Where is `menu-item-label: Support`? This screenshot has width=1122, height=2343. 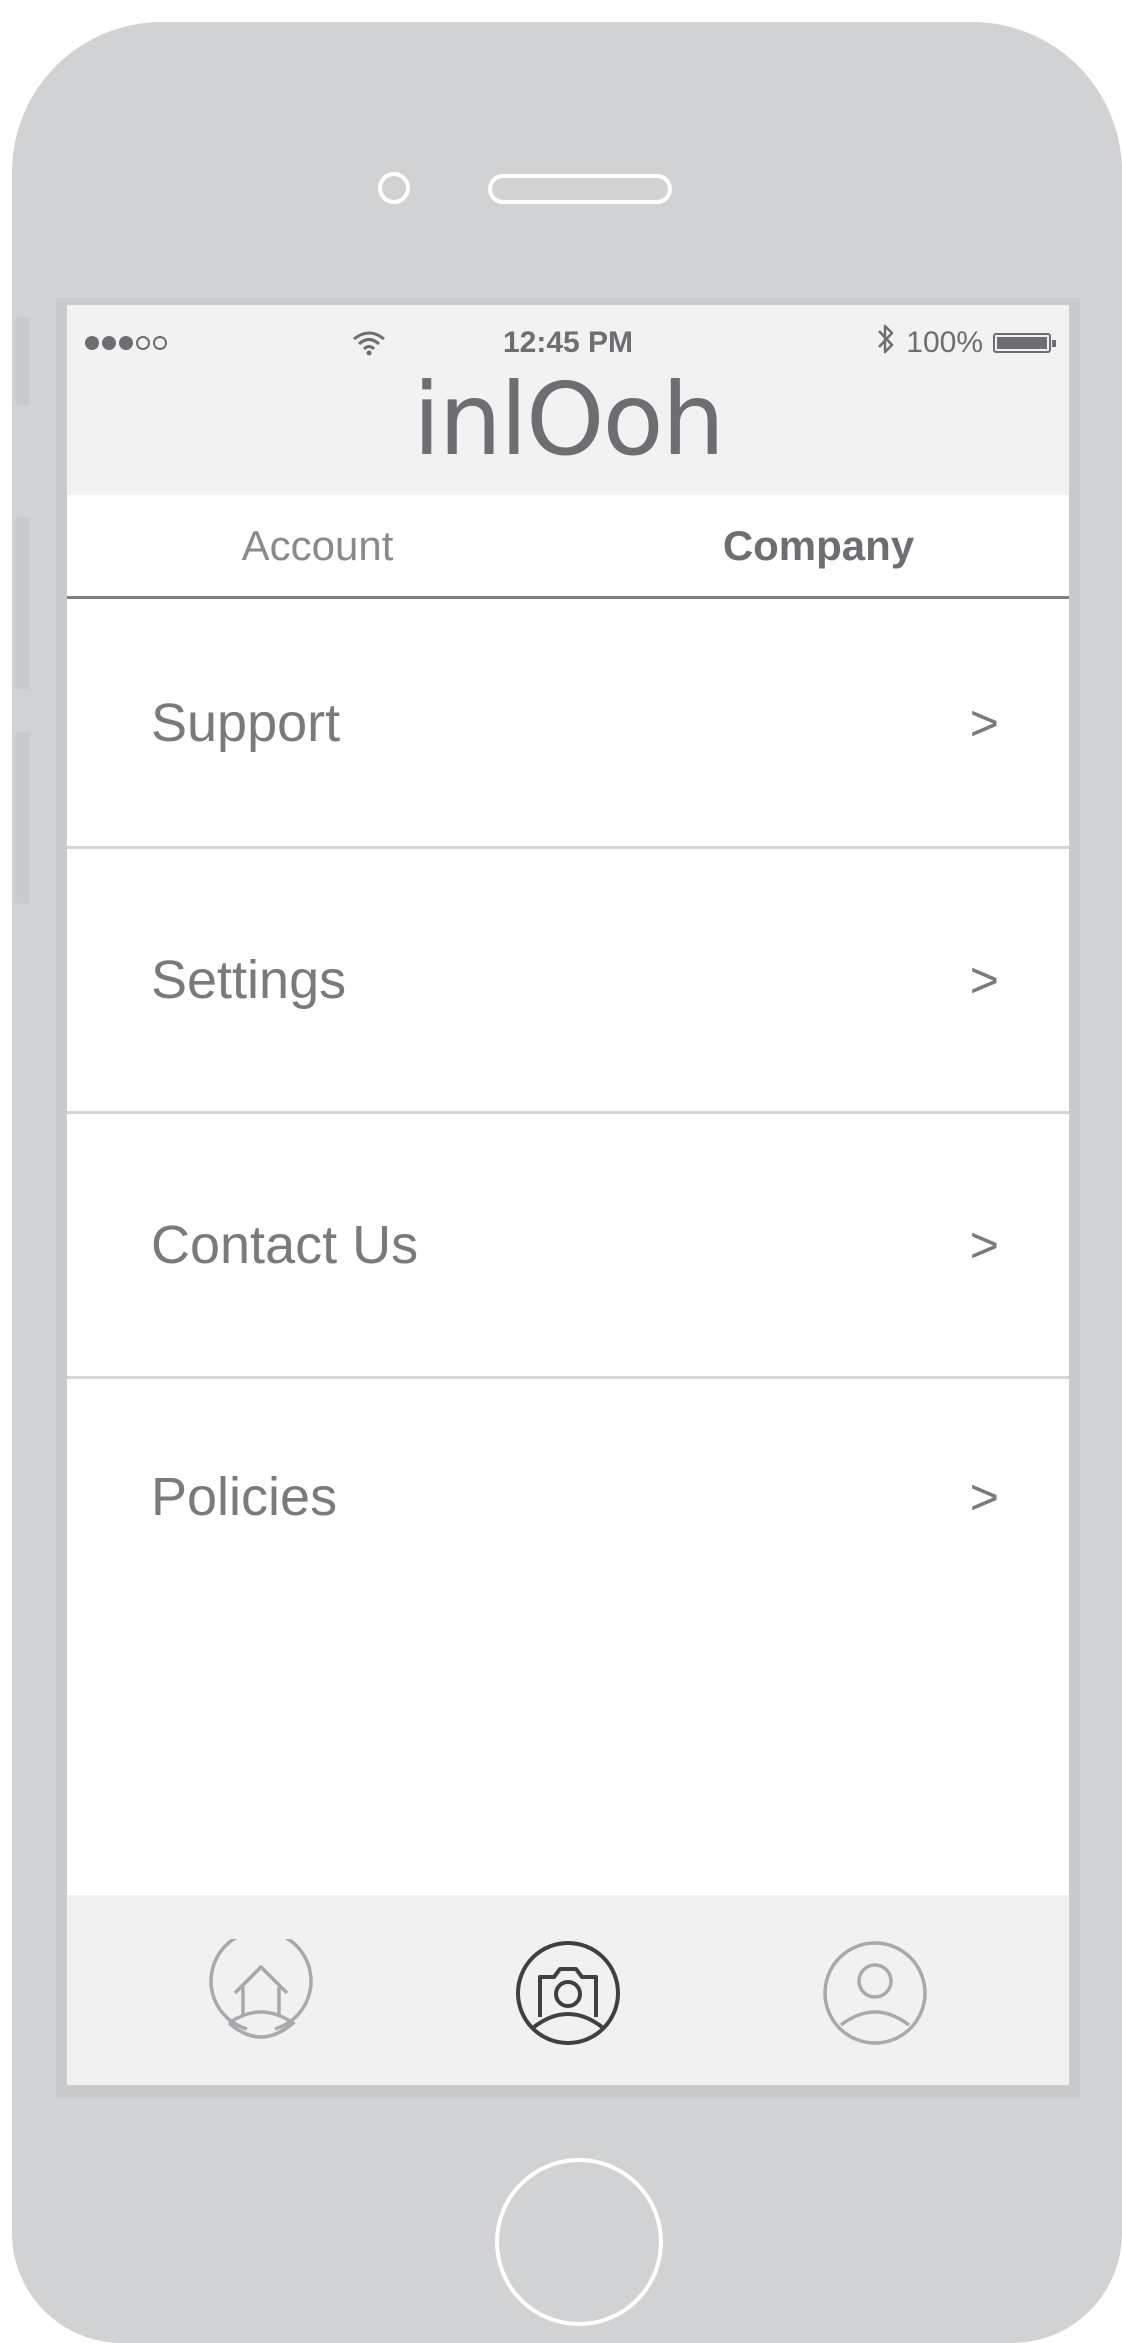
menu-item-label: Support is located at coordinates (246, 722).